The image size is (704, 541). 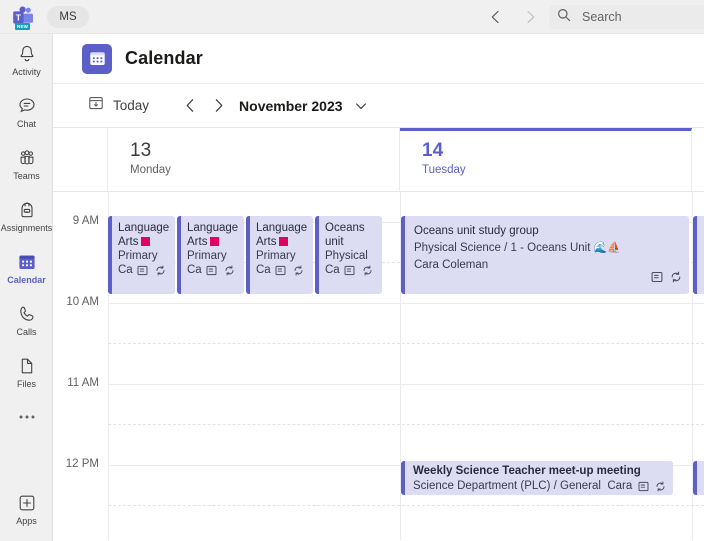 I want to click on next-period-button, so click(x=218, y=106).